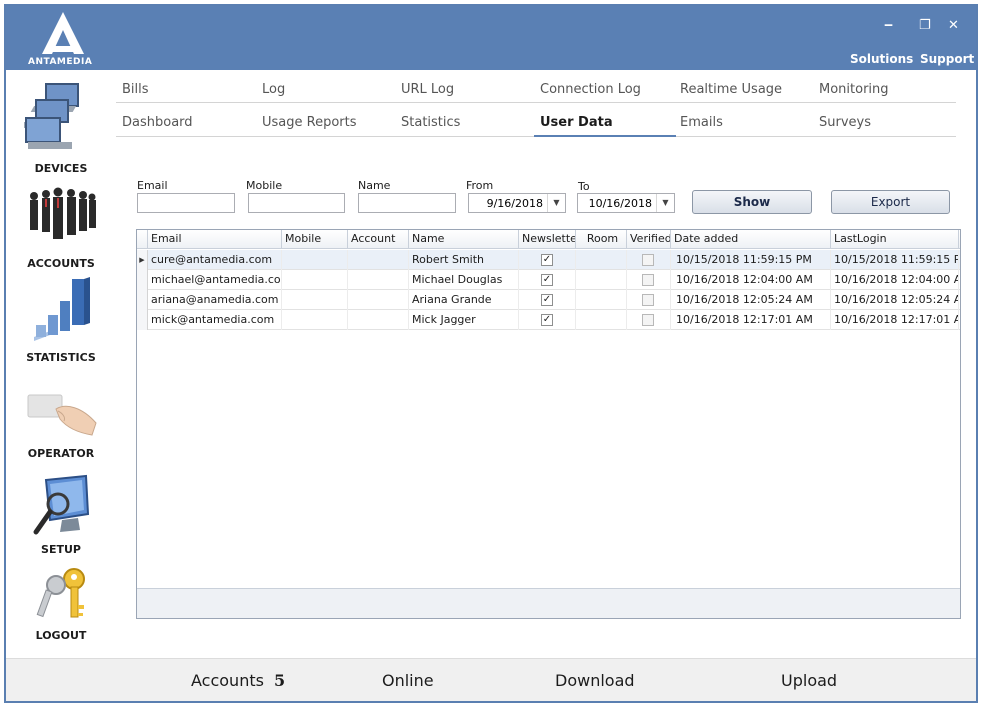 The height and width of the screenshot is (706, 981). Describe the element at coordinates (407, 203) in the screenshot. I see `name-filter-input` at that location.